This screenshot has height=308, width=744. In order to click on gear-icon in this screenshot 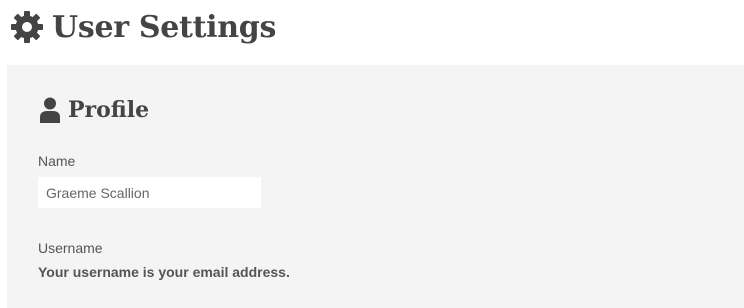, I will do `click(27, 27)`.